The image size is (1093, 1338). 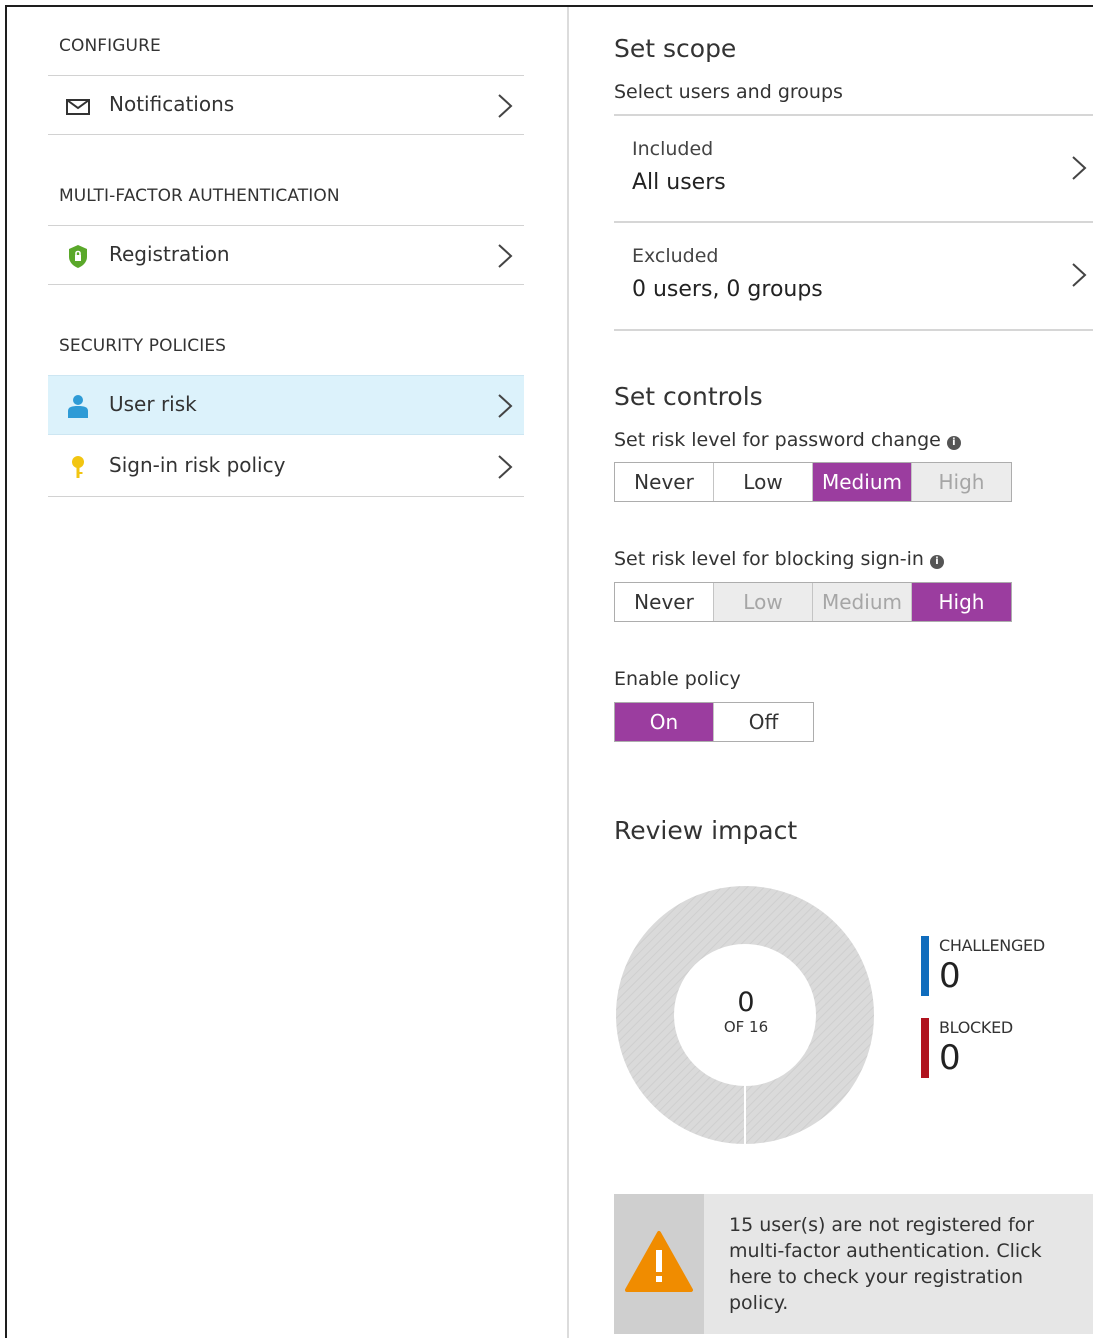 I want to click on section-heading-mfa: MULTI-FACTOR AUTHENTICATION, so click(x=199, y=196).